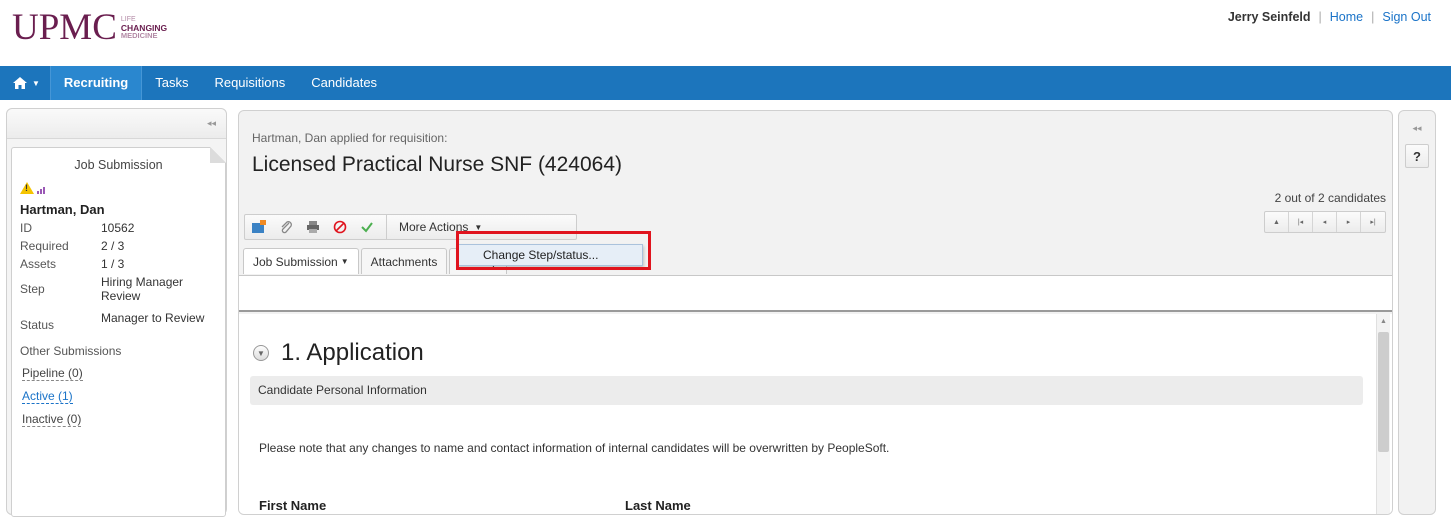 This screenshot has width=1451, height=517. I want to click on field-label: ID, so click(26, 228).